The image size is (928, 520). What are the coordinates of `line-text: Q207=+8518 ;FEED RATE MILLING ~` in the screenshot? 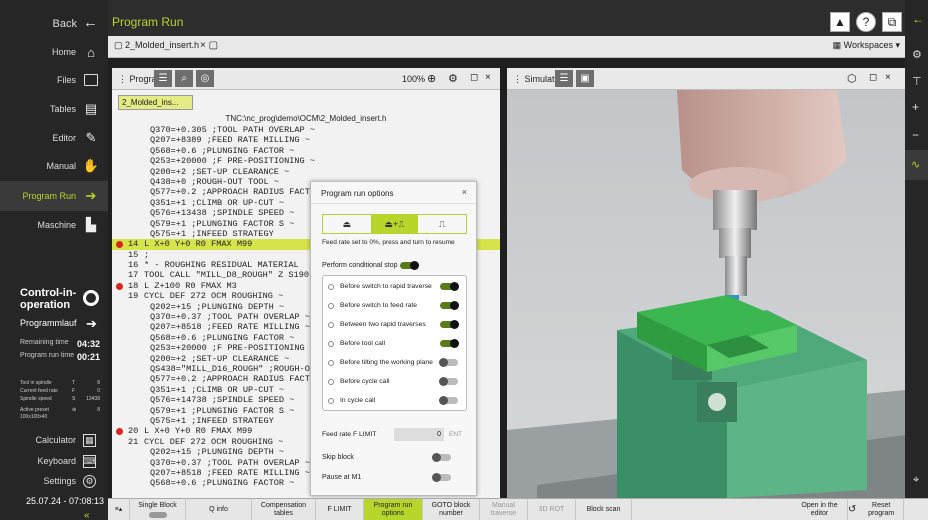 It's located at (230, 327).